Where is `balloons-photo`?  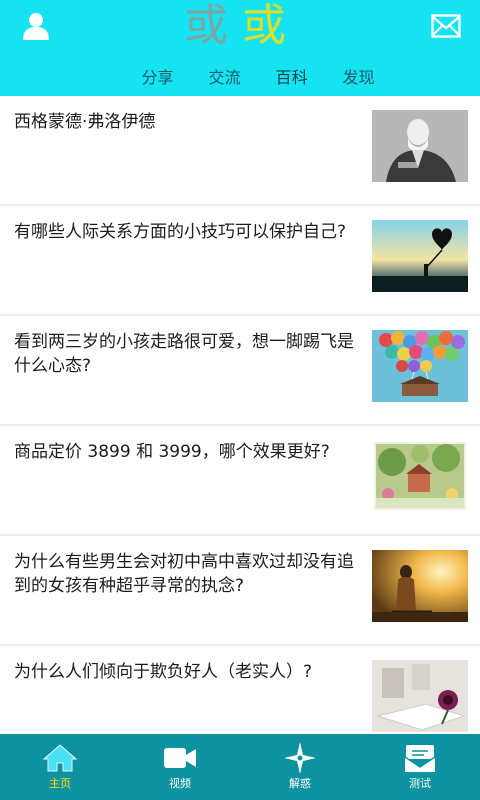
balloons-photo is located at coordinates (420, 366).